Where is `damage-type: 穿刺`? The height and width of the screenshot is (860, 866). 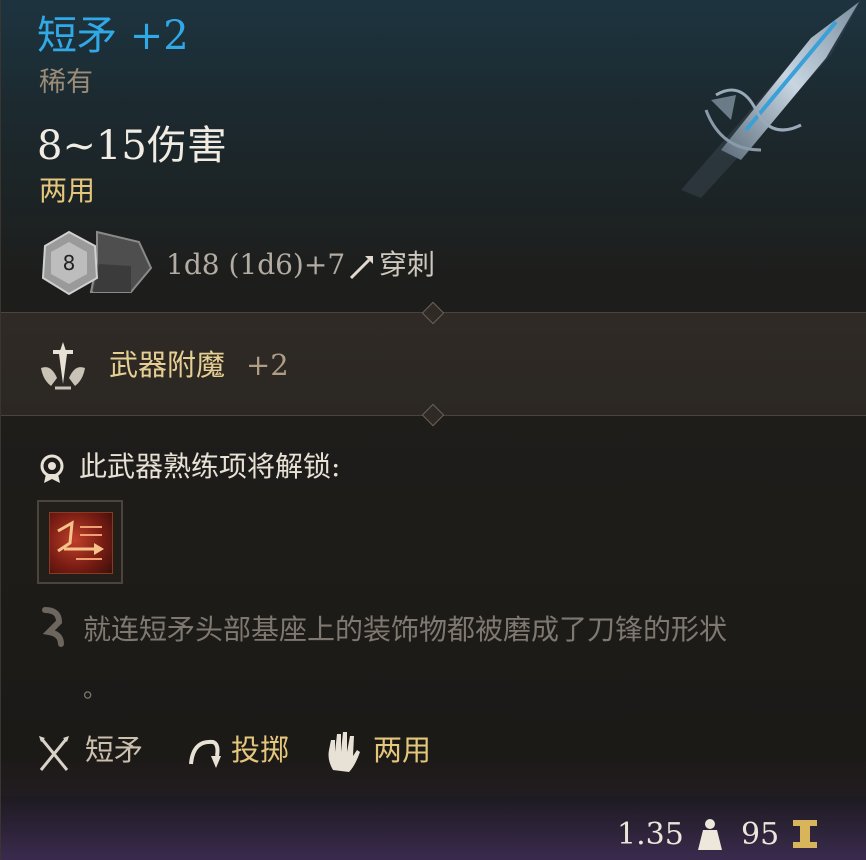
damage-type: 穿刺 is located at coordinates (407, 264).